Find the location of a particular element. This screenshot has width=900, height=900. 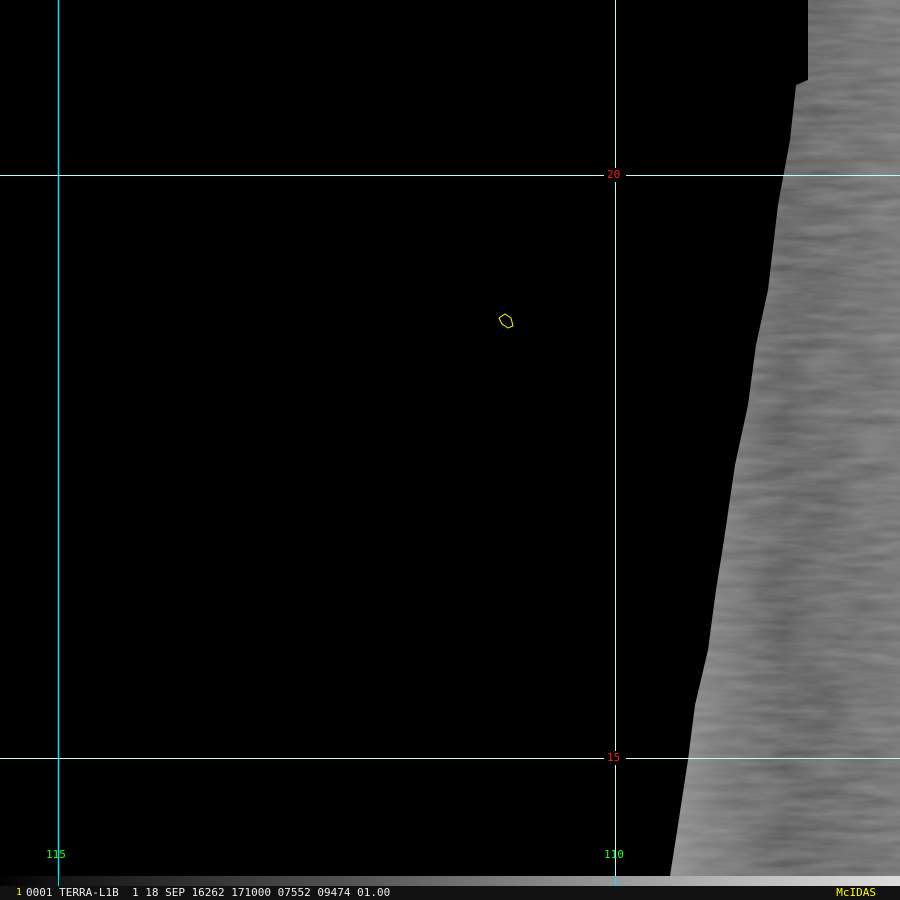

lat-label-15: 15 is located at coordinates (614, 757).